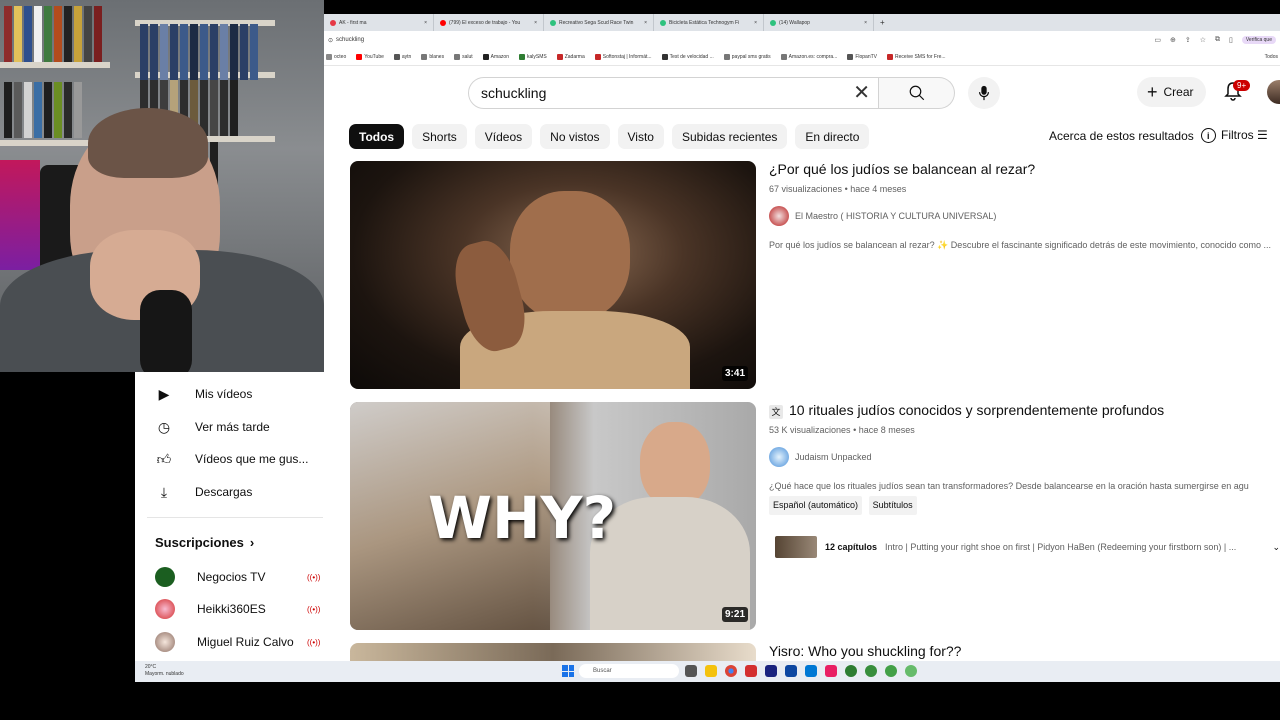 The image size is (1280, 720). I want to click on chip-videos: Vídeos, so click(503, 136).